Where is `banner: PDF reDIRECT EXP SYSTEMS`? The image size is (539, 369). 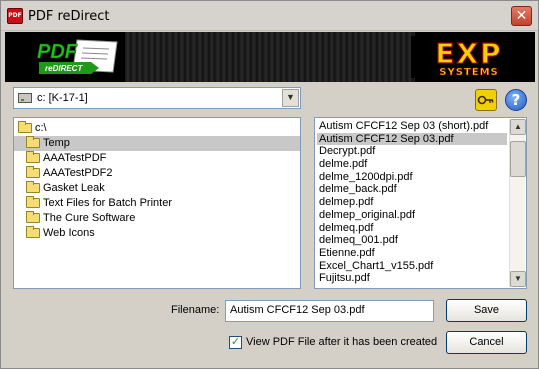 banner: PDF reDIRECT EXP SYSTEMS is located at coordinates (270, 57).